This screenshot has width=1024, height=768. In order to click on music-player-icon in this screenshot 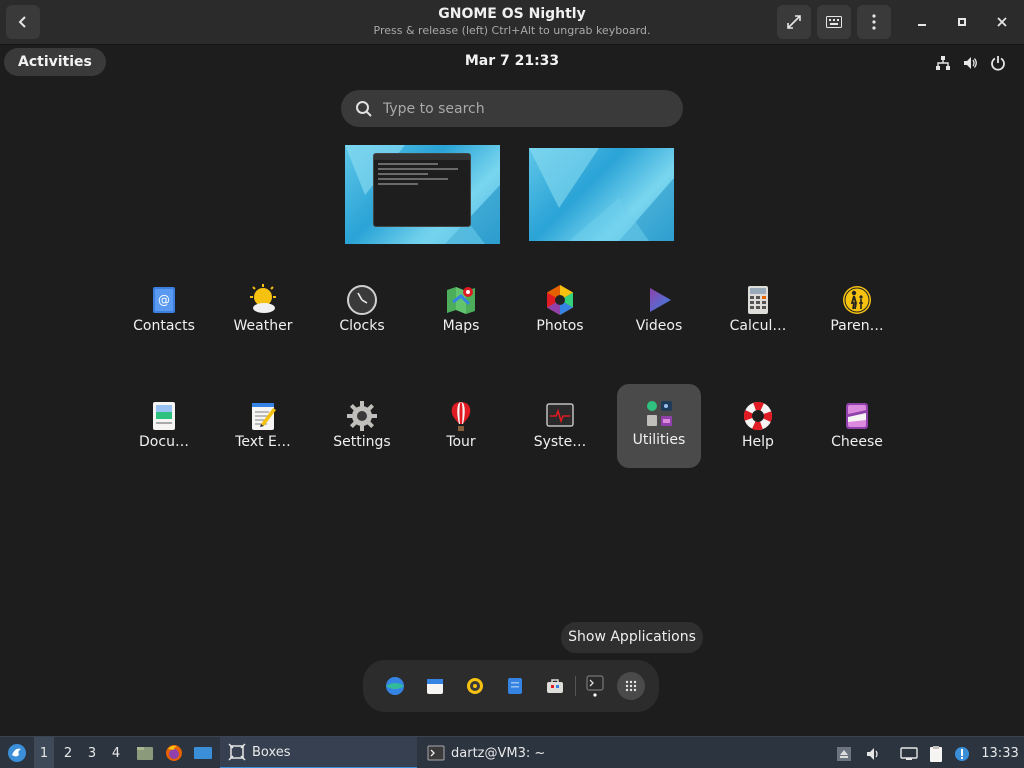, I will do `click(475, 686)`.